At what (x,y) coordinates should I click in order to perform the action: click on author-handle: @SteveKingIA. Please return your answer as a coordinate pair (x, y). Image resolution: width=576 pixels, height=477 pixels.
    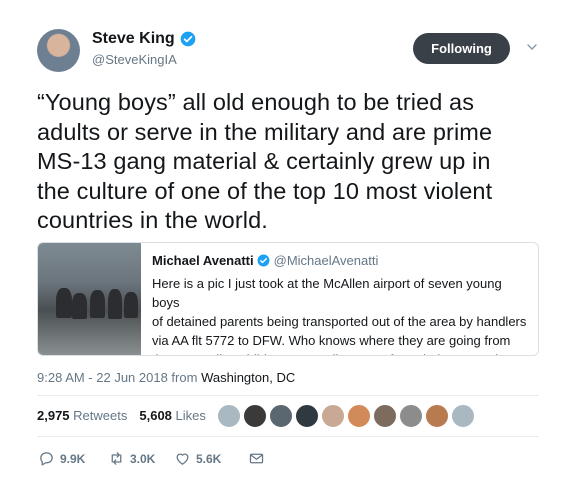
    Looking at the image, I should click on (134, 59).